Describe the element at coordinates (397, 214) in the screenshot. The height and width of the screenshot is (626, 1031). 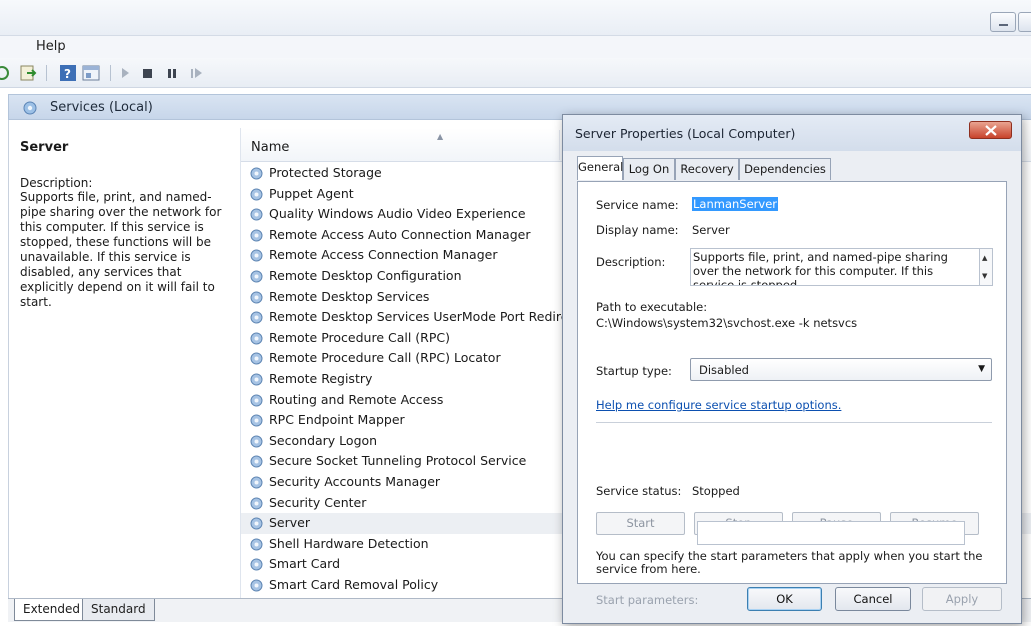
I see `service-name: Quality Windows Audio Video Experience` at that location.